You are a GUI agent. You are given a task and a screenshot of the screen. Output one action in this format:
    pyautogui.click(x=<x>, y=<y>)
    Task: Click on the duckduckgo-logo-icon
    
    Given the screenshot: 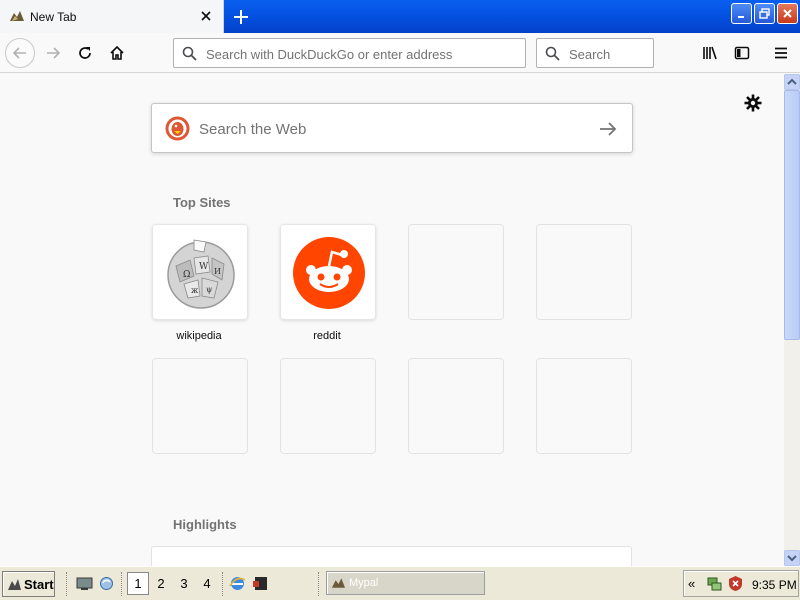 What is the action you would take?
    pyautogui.click(x=177, y=128)
    